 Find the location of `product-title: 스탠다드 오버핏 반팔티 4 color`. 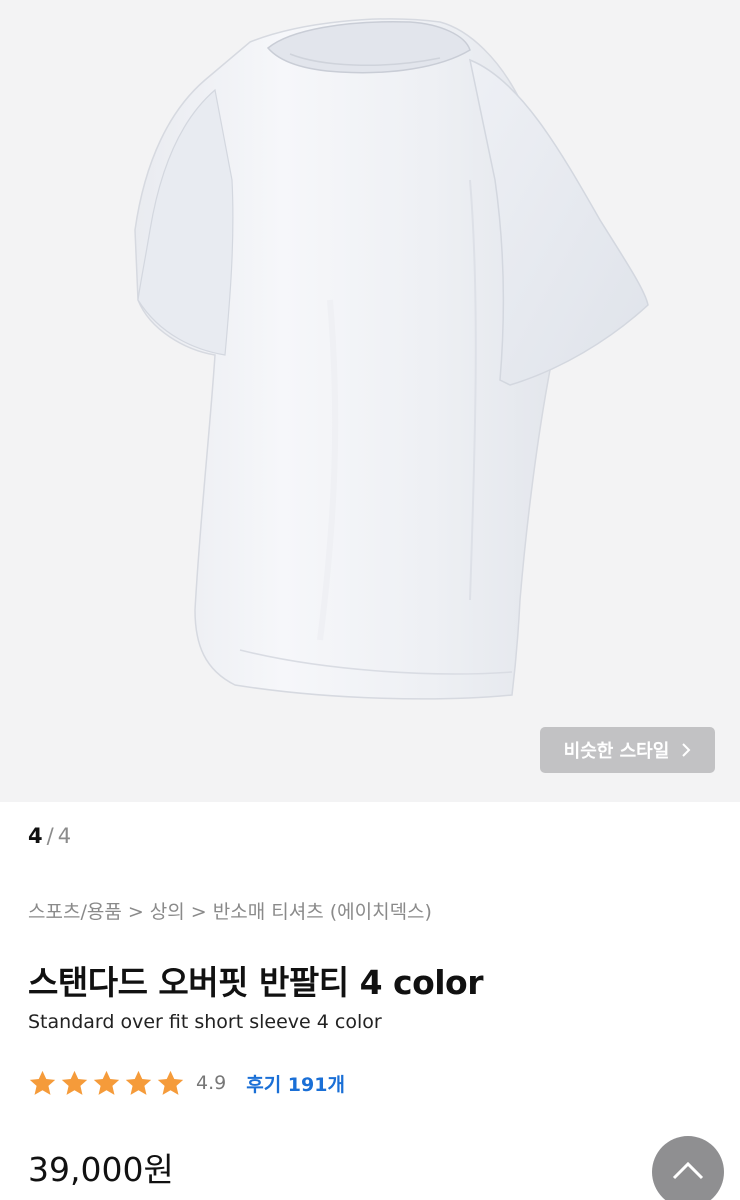

product-title: 스탠다드 오버핏 반팔티 4 color is located at coordinates (256, 982).